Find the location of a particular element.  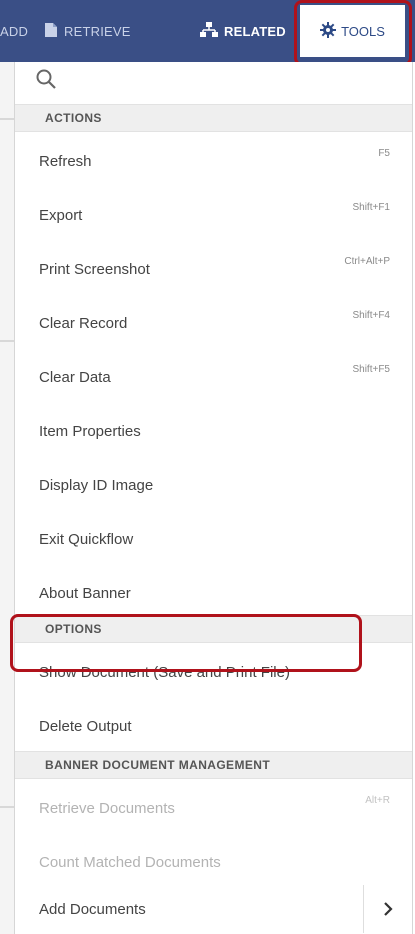

menu-item-label: Display ID Image is located at coordinates (96, 485).